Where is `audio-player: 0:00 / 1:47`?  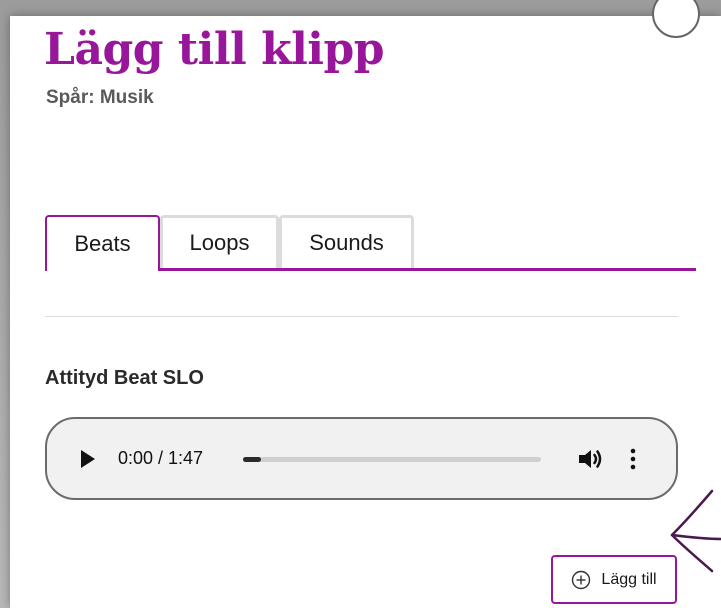
audio-player: 0:00 / 1:47 is located at coordinates (361, 458).